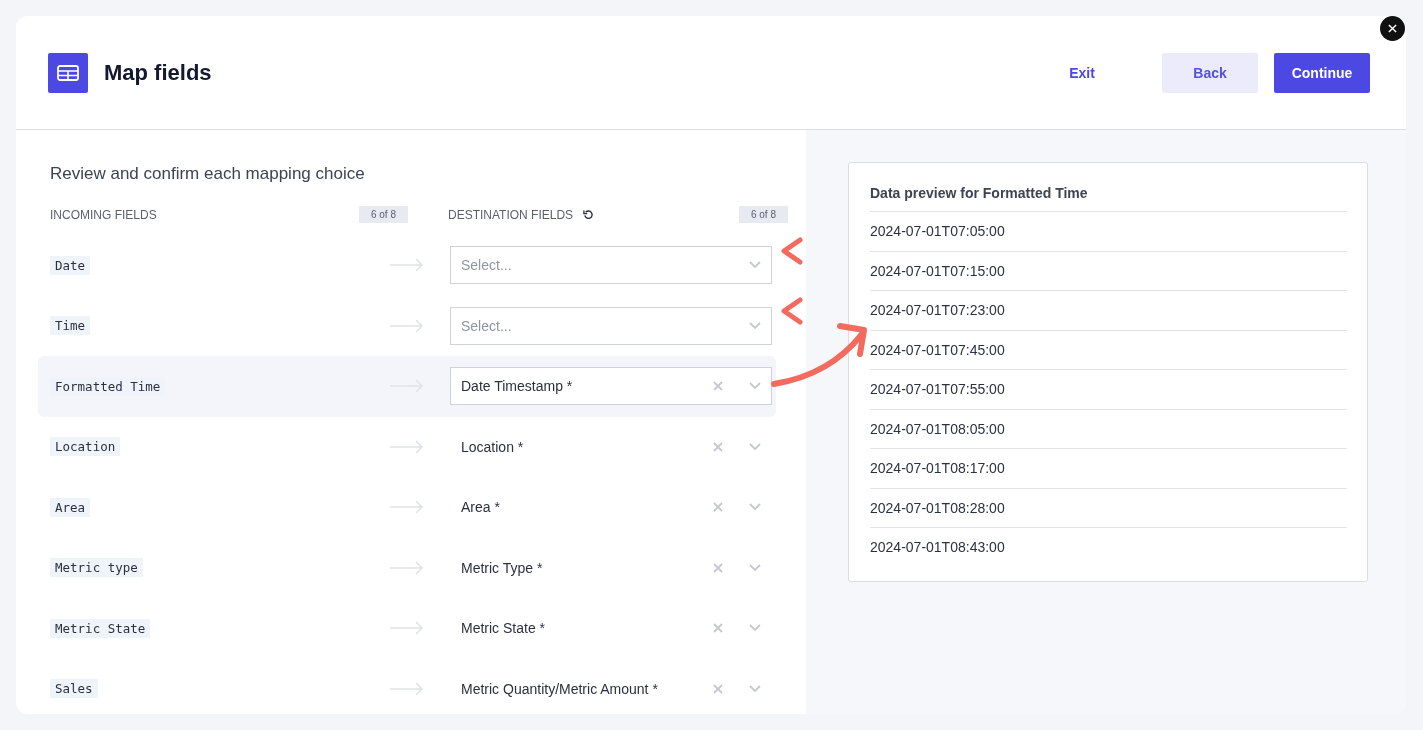  Describe the element at coordinates (96, 568) in the screenshot. I see `incoming-field-name: Metric type` at that location.